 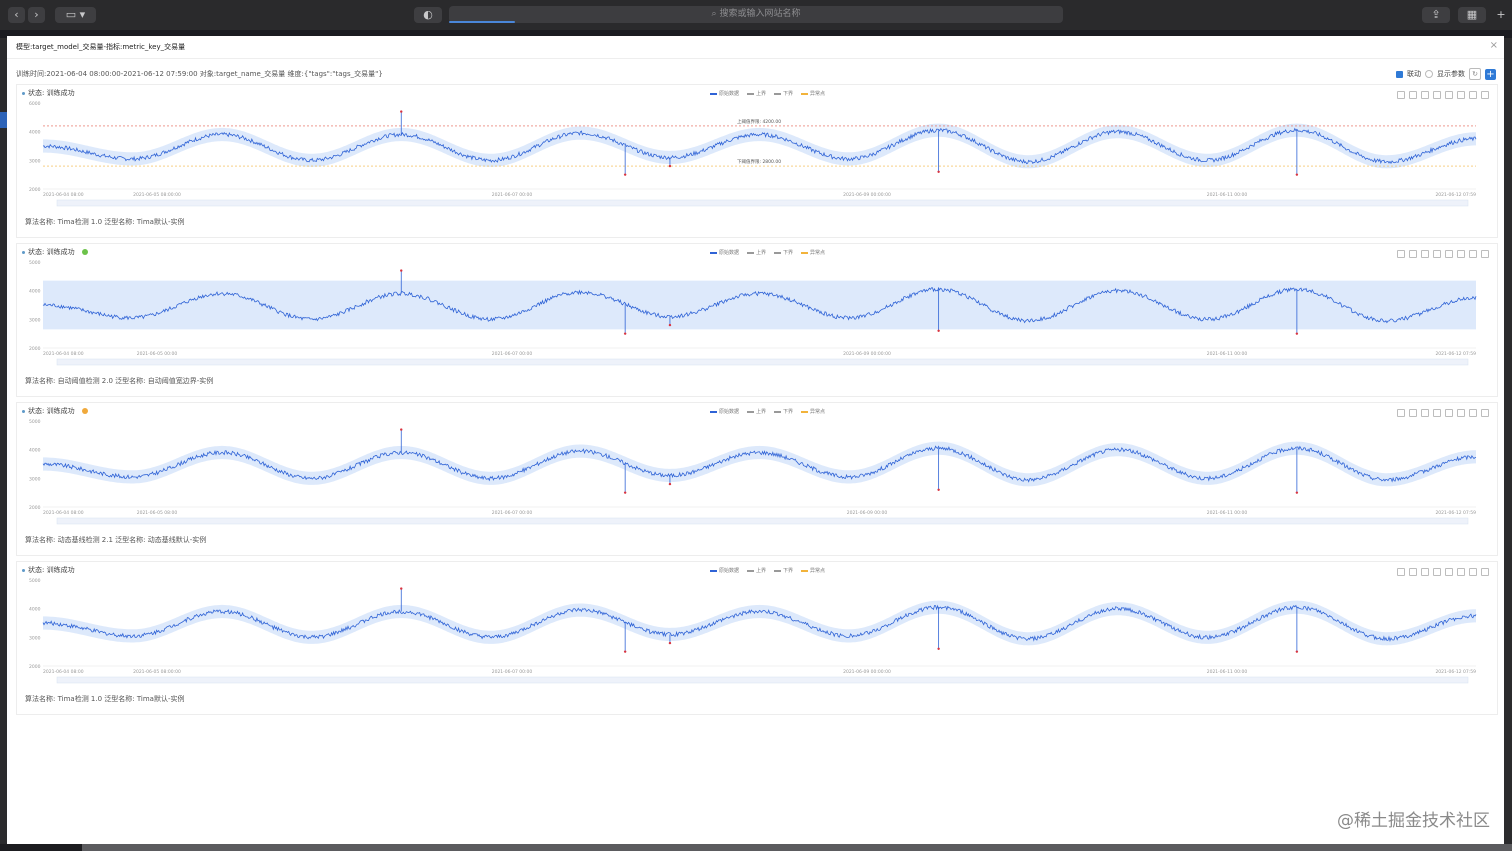 What do you see at coordinates (760, 14) in the screenshot?
I see `address-placeholder: 搜索或输入网站名称` at bounding box center [760, 14].